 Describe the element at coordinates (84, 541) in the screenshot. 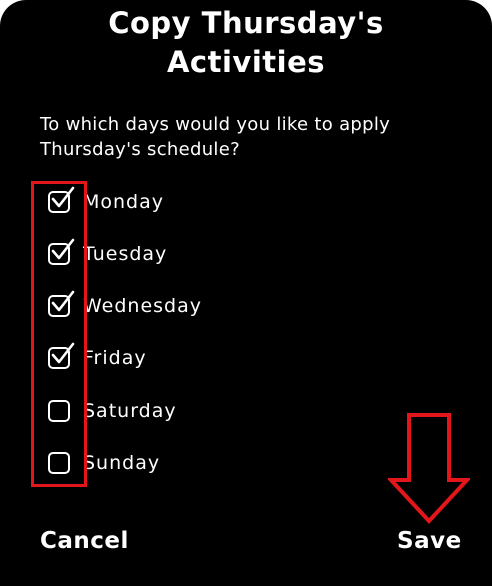

I see `cancel-button: Cancel` at that location.